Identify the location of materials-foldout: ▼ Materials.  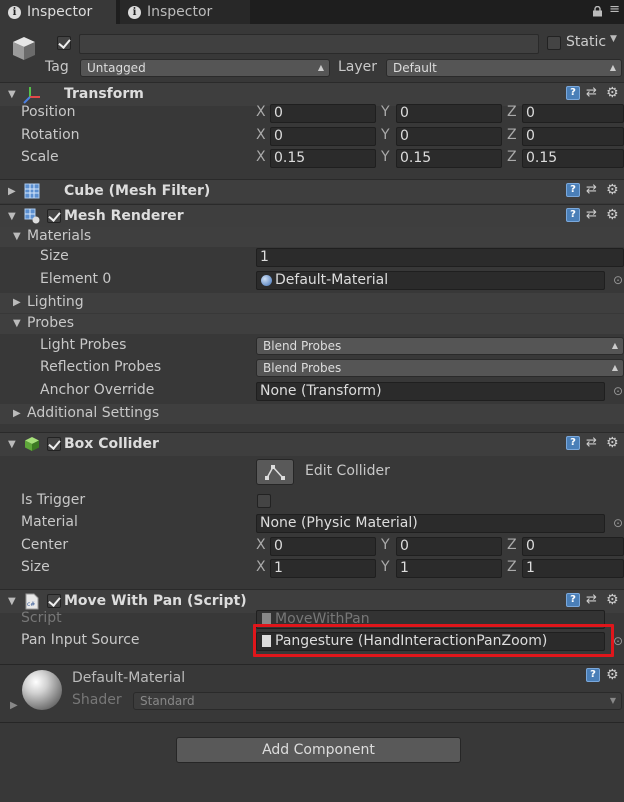
(312, 237).